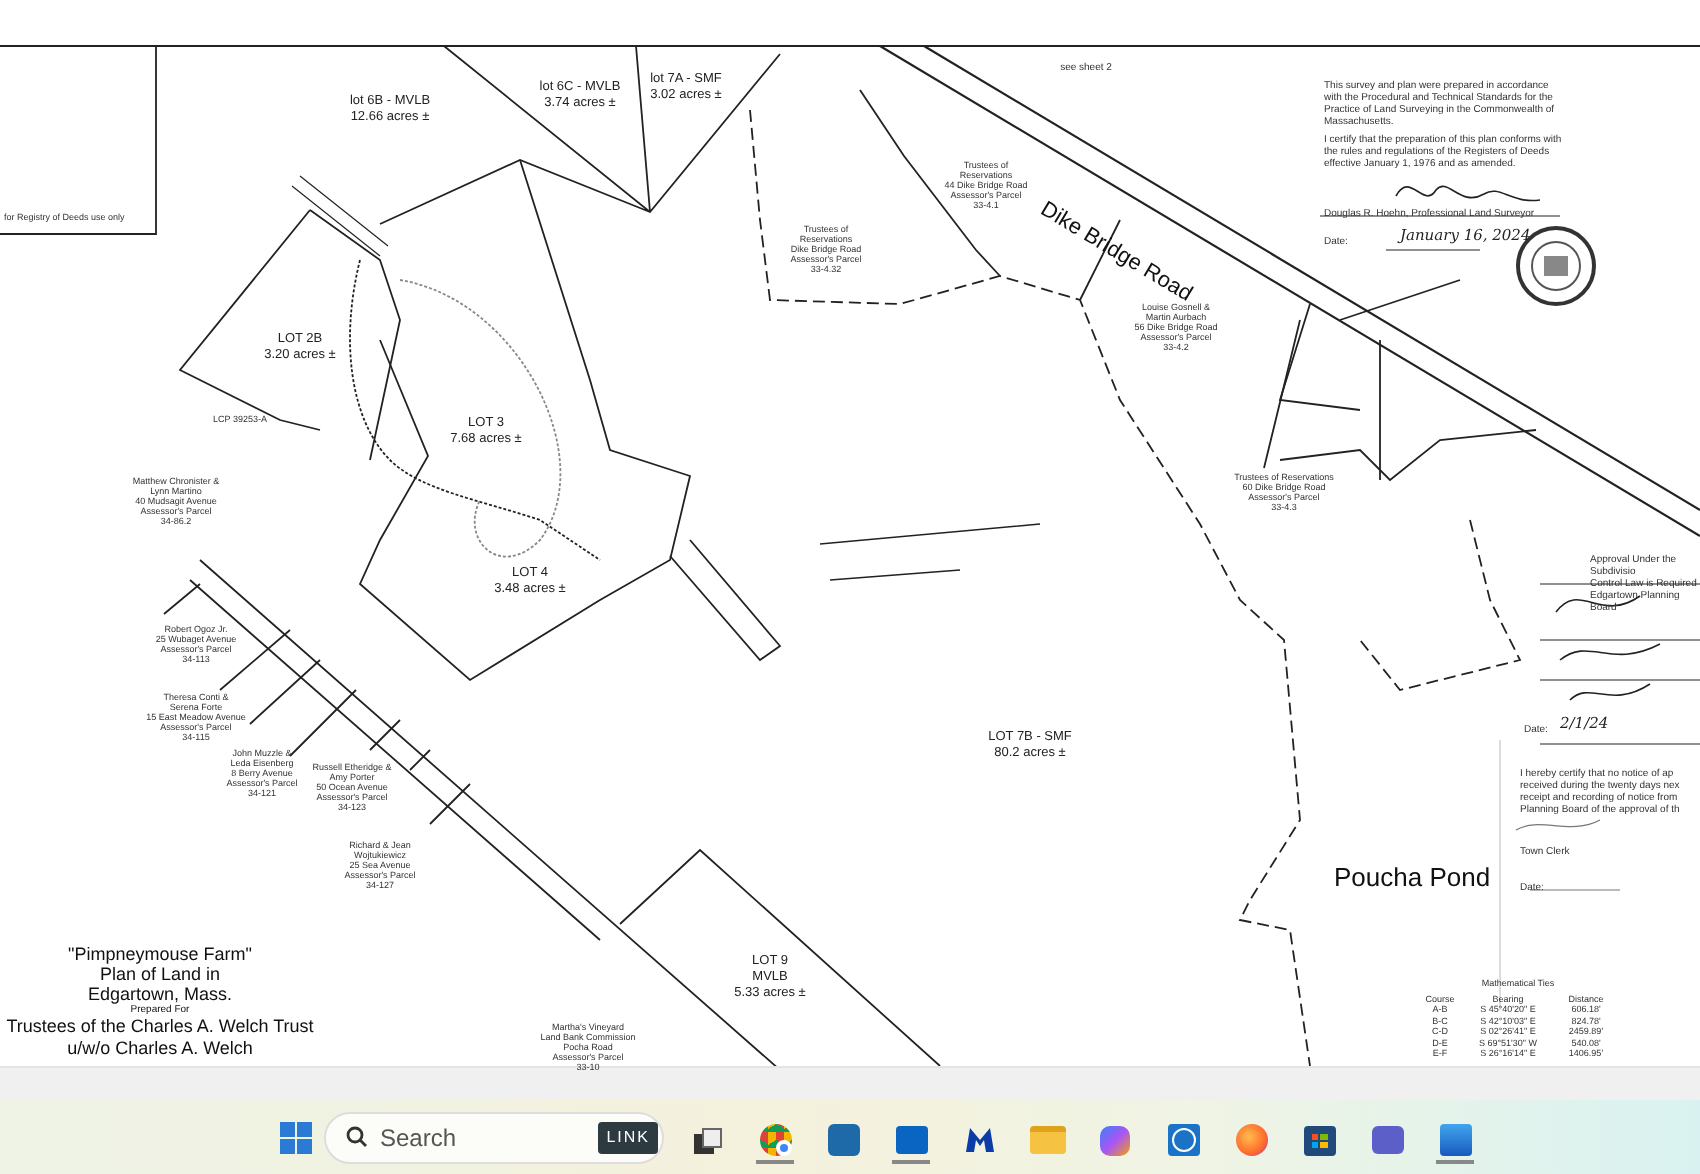  Describe the element at coordinates (160, 1027) in the screenshot. I see `plan-title-line: Trustees of the Charles A. Welch Trust` at that location.